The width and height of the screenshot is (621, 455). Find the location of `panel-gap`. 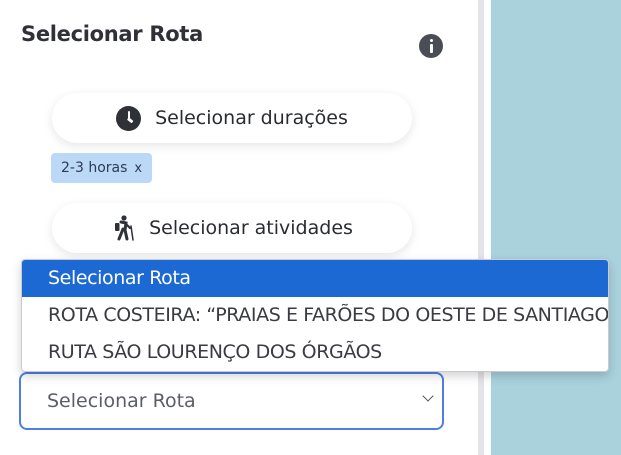

panel-gap is located at coordinates (487, 227).